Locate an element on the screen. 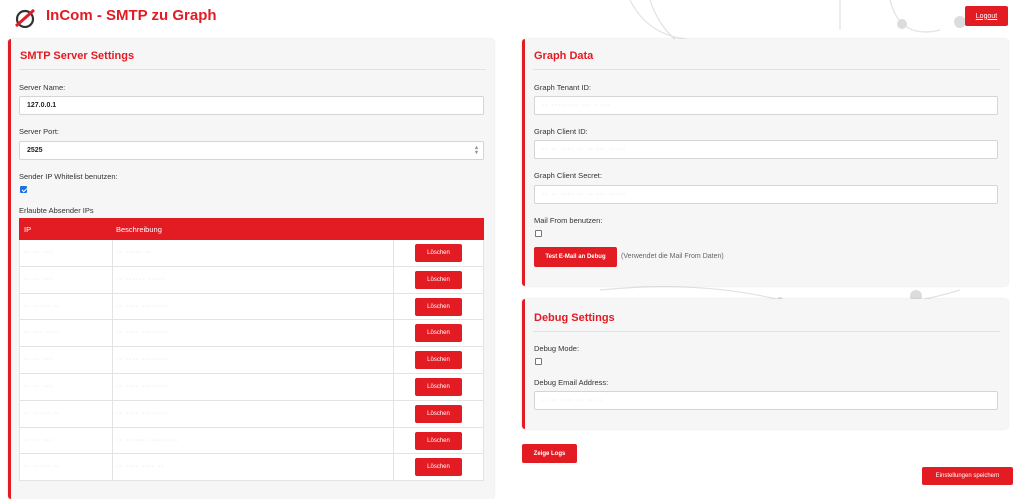 Image resolution: width=1024 pixels, height=499 pixels. server-name-value: 127.0.0.1 is located at coordinates (42, 105).